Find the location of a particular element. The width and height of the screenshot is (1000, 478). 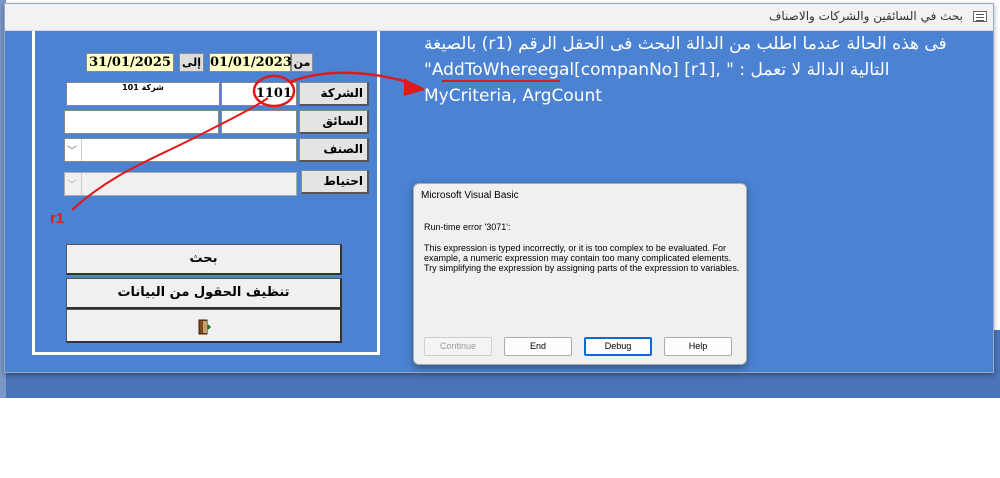

r1-pointer-line is located at coordinates (170, 154).